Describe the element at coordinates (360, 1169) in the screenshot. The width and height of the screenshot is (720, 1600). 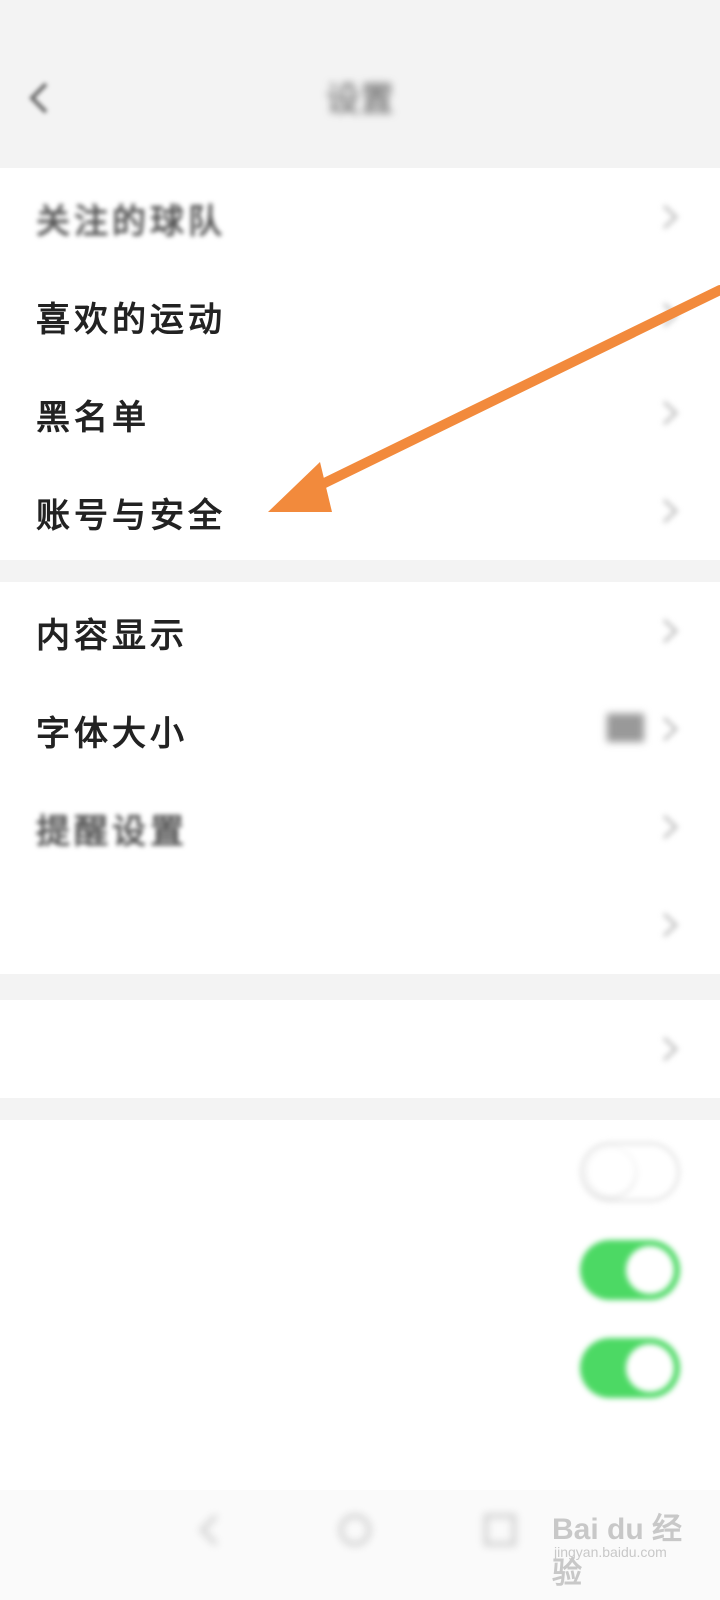
I see `row-toggle-off` at that location.